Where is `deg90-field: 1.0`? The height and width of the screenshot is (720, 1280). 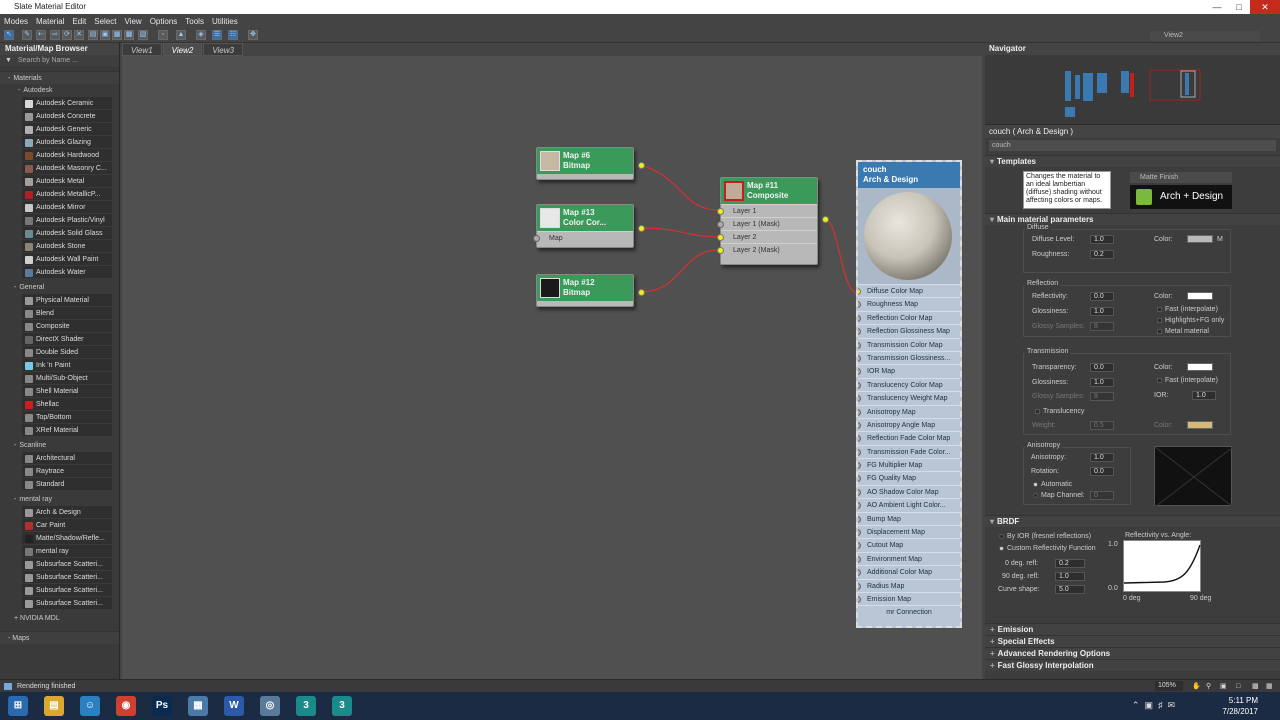 deg90-field: 1.0 is located at coordinates (1070, 576).